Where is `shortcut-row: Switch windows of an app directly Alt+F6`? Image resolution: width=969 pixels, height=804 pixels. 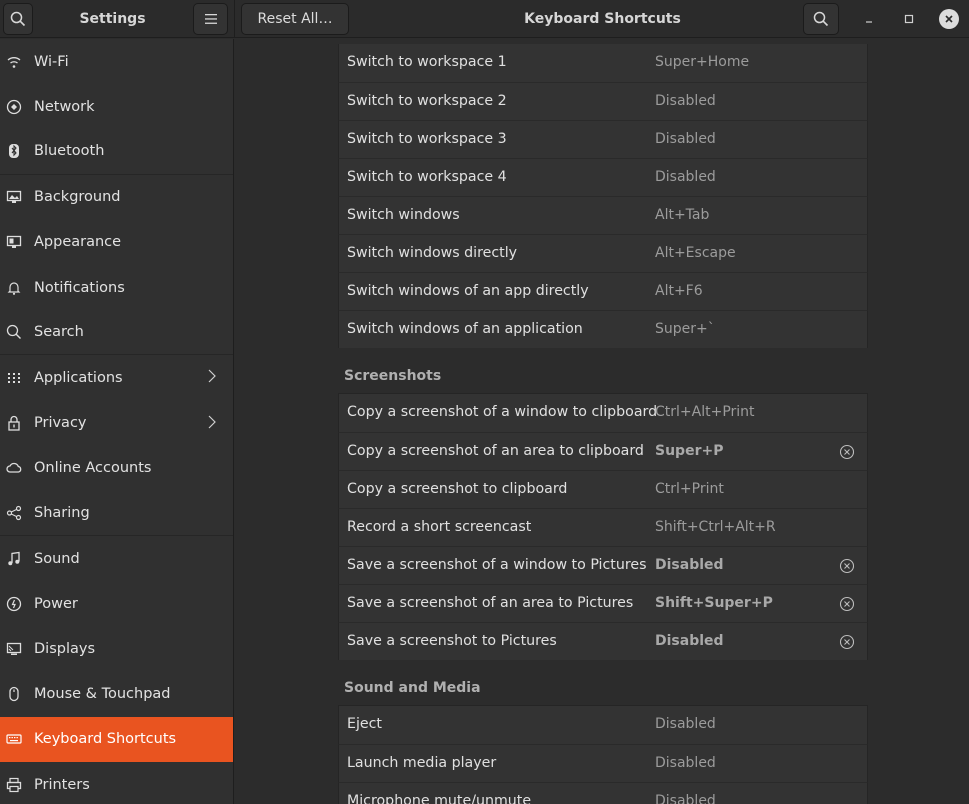 shortcut-row: Switch windows of an app directly Alt+F6 is located at coordinates (603, 291).